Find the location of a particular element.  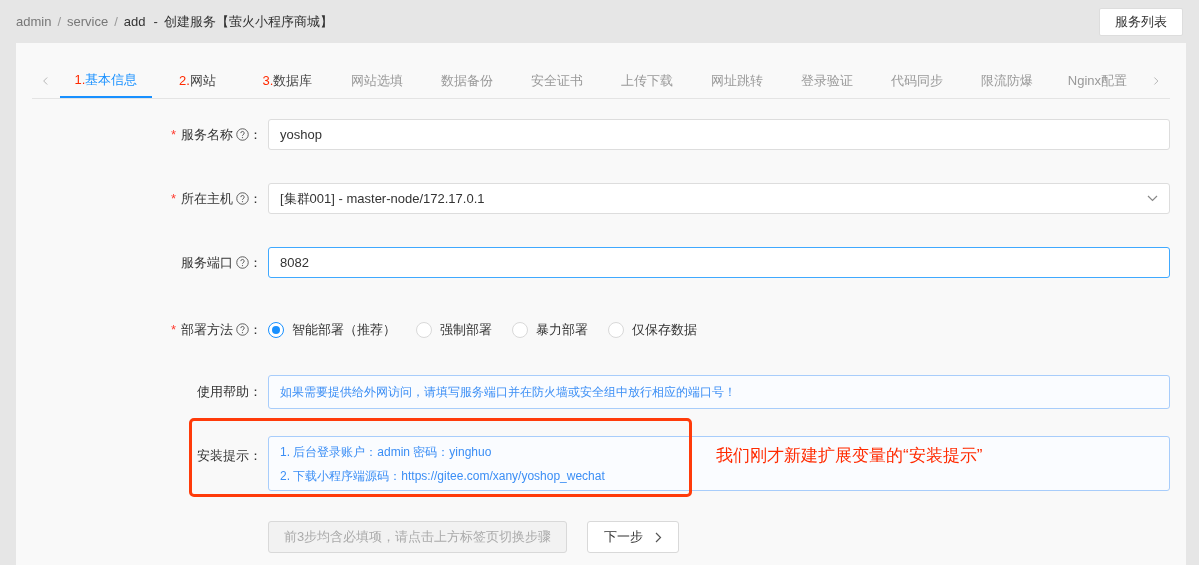

tab: 2.网站 is located at coordinates (197, 80).